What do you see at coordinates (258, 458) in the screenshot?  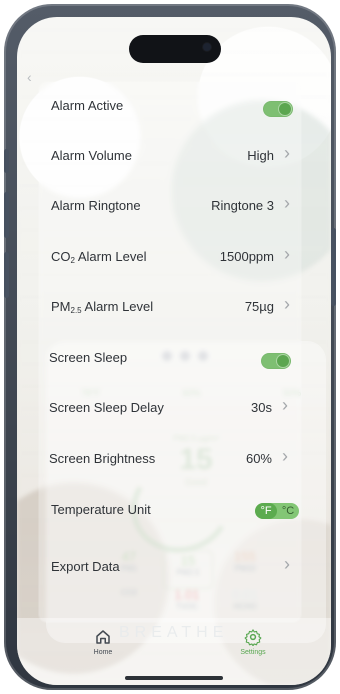 I see `screen-brightness-value: 60%` at bounding box center [258, 458].